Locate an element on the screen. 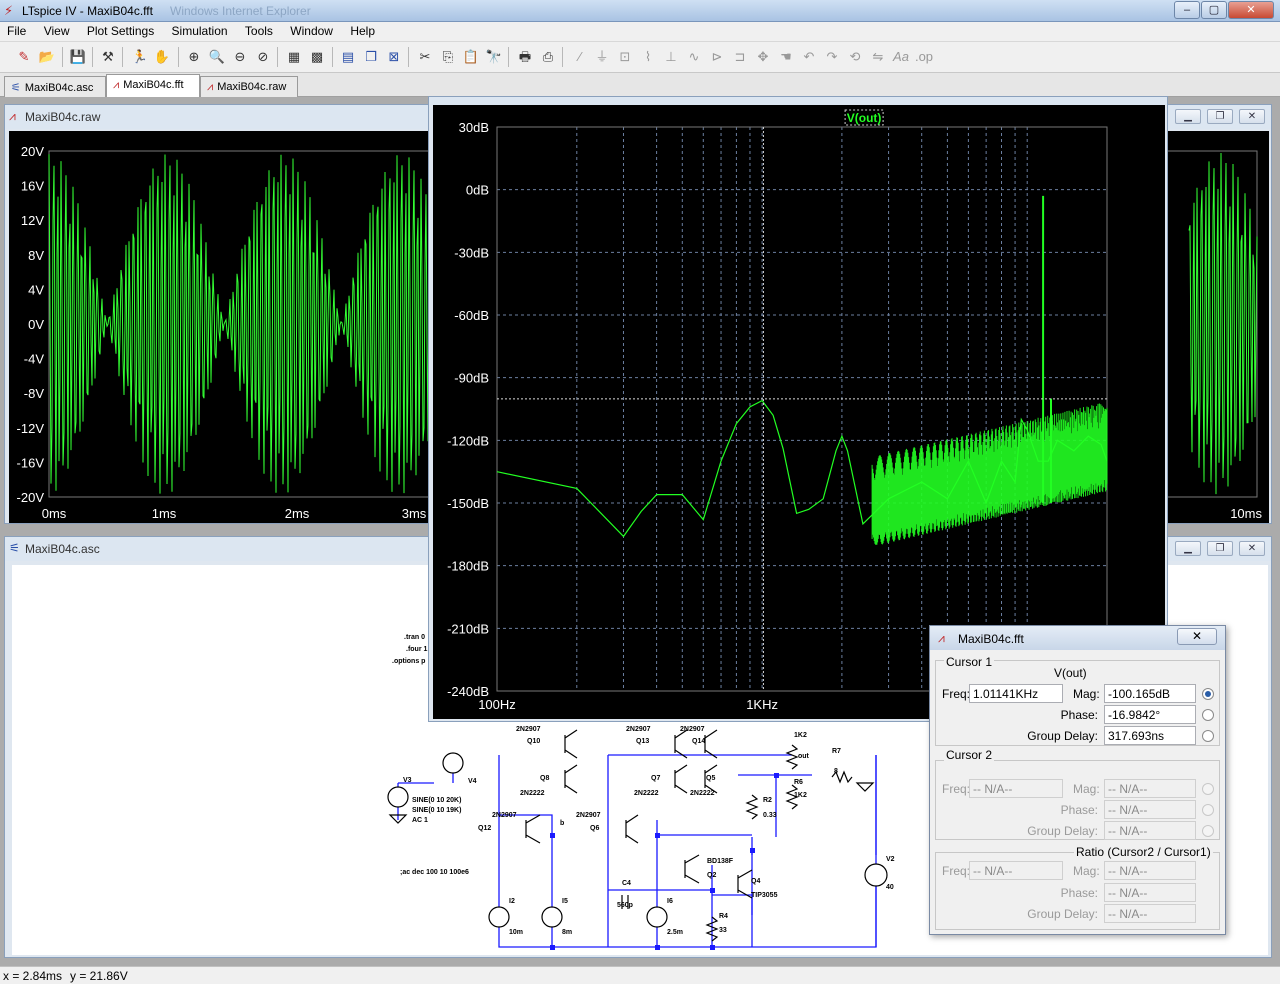 Image resolution: width=1280 pixels, height=984 pixels. open-icon: 📂 is located at coordinates (47, 57).